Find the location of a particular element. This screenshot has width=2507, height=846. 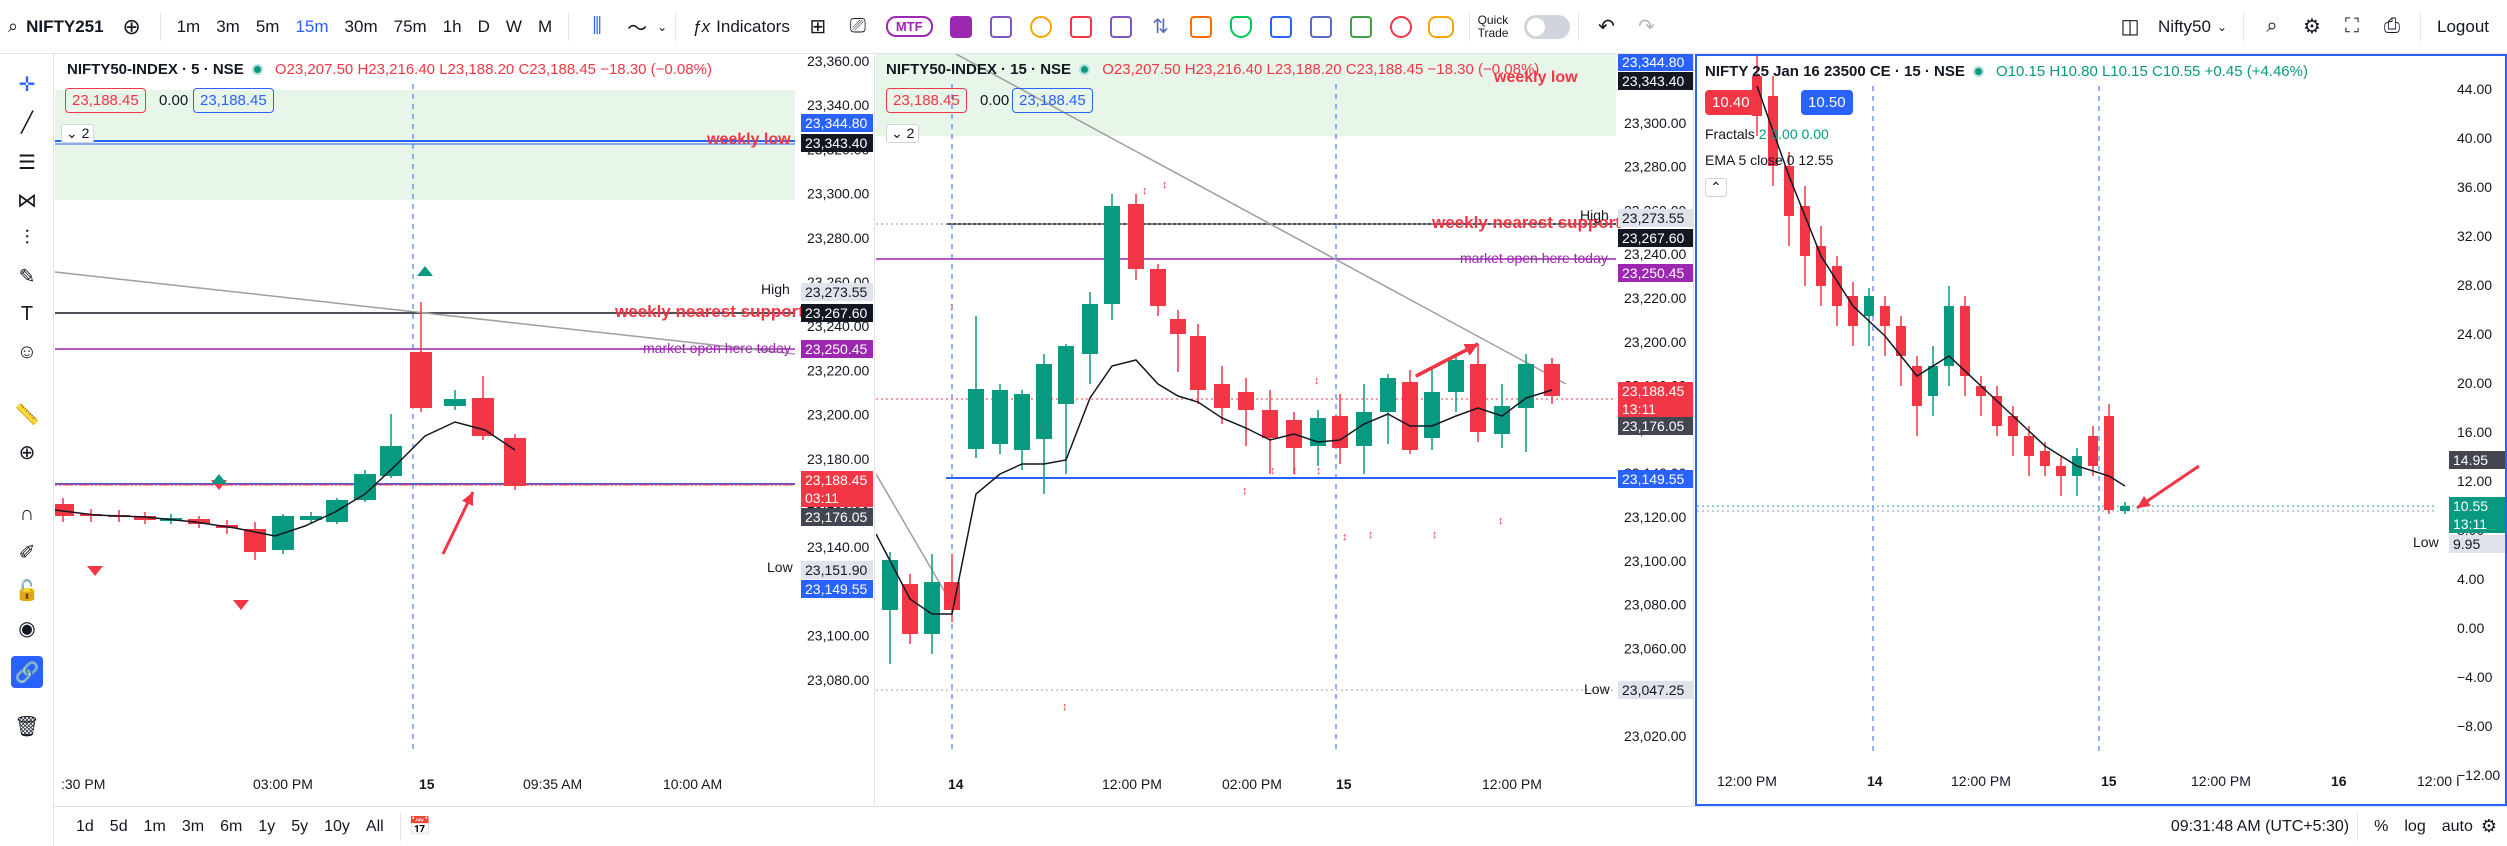

undo-icon: ↶ is located at coordinates (1607, 27).